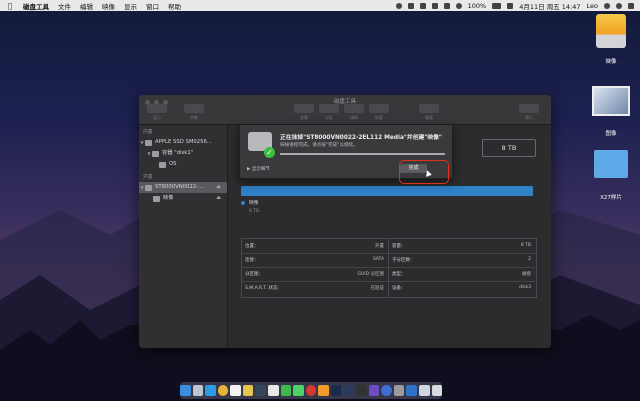  I want to click on menu-app-disk-utility: 磁盘工具, so click(36, 6).